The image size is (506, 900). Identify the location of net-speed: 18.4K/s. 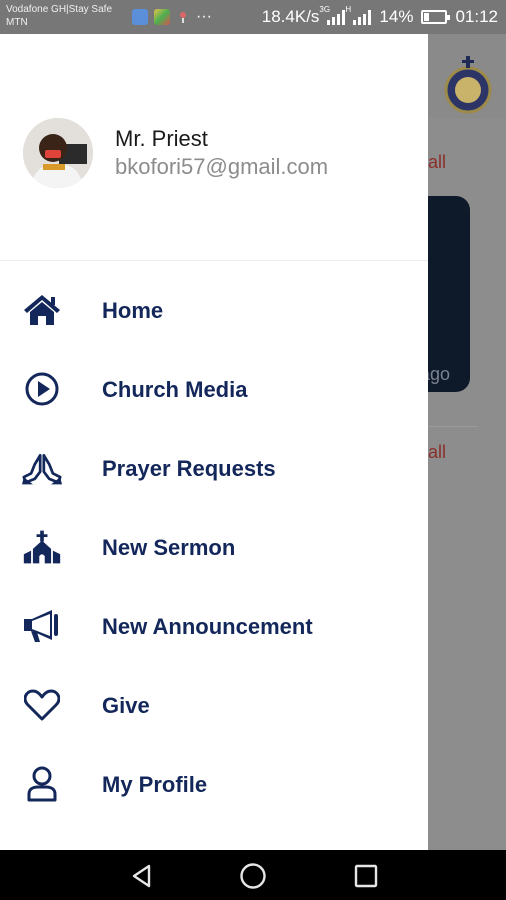
(290, 16).